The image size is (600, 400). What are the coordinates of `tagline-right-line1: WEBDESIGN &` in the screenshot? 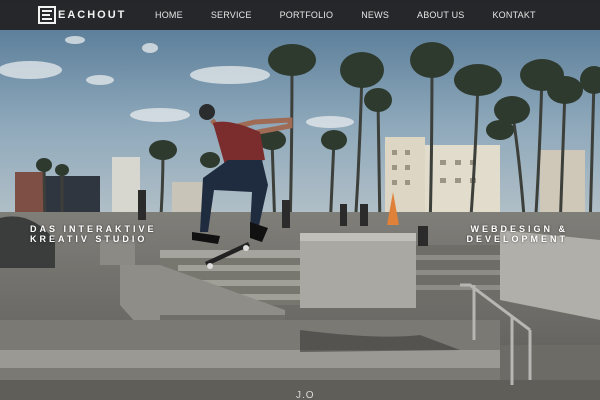 It's located at (519, 229).